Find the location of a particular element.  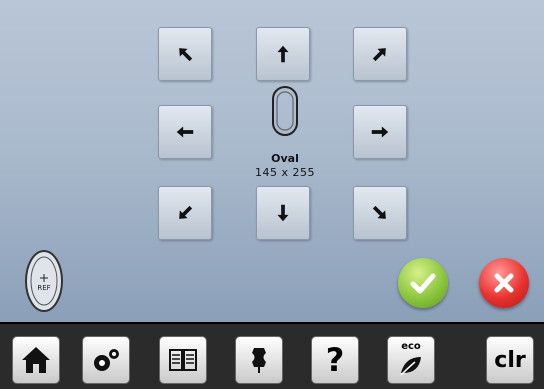

home-button is located at coordinates (36, 360).